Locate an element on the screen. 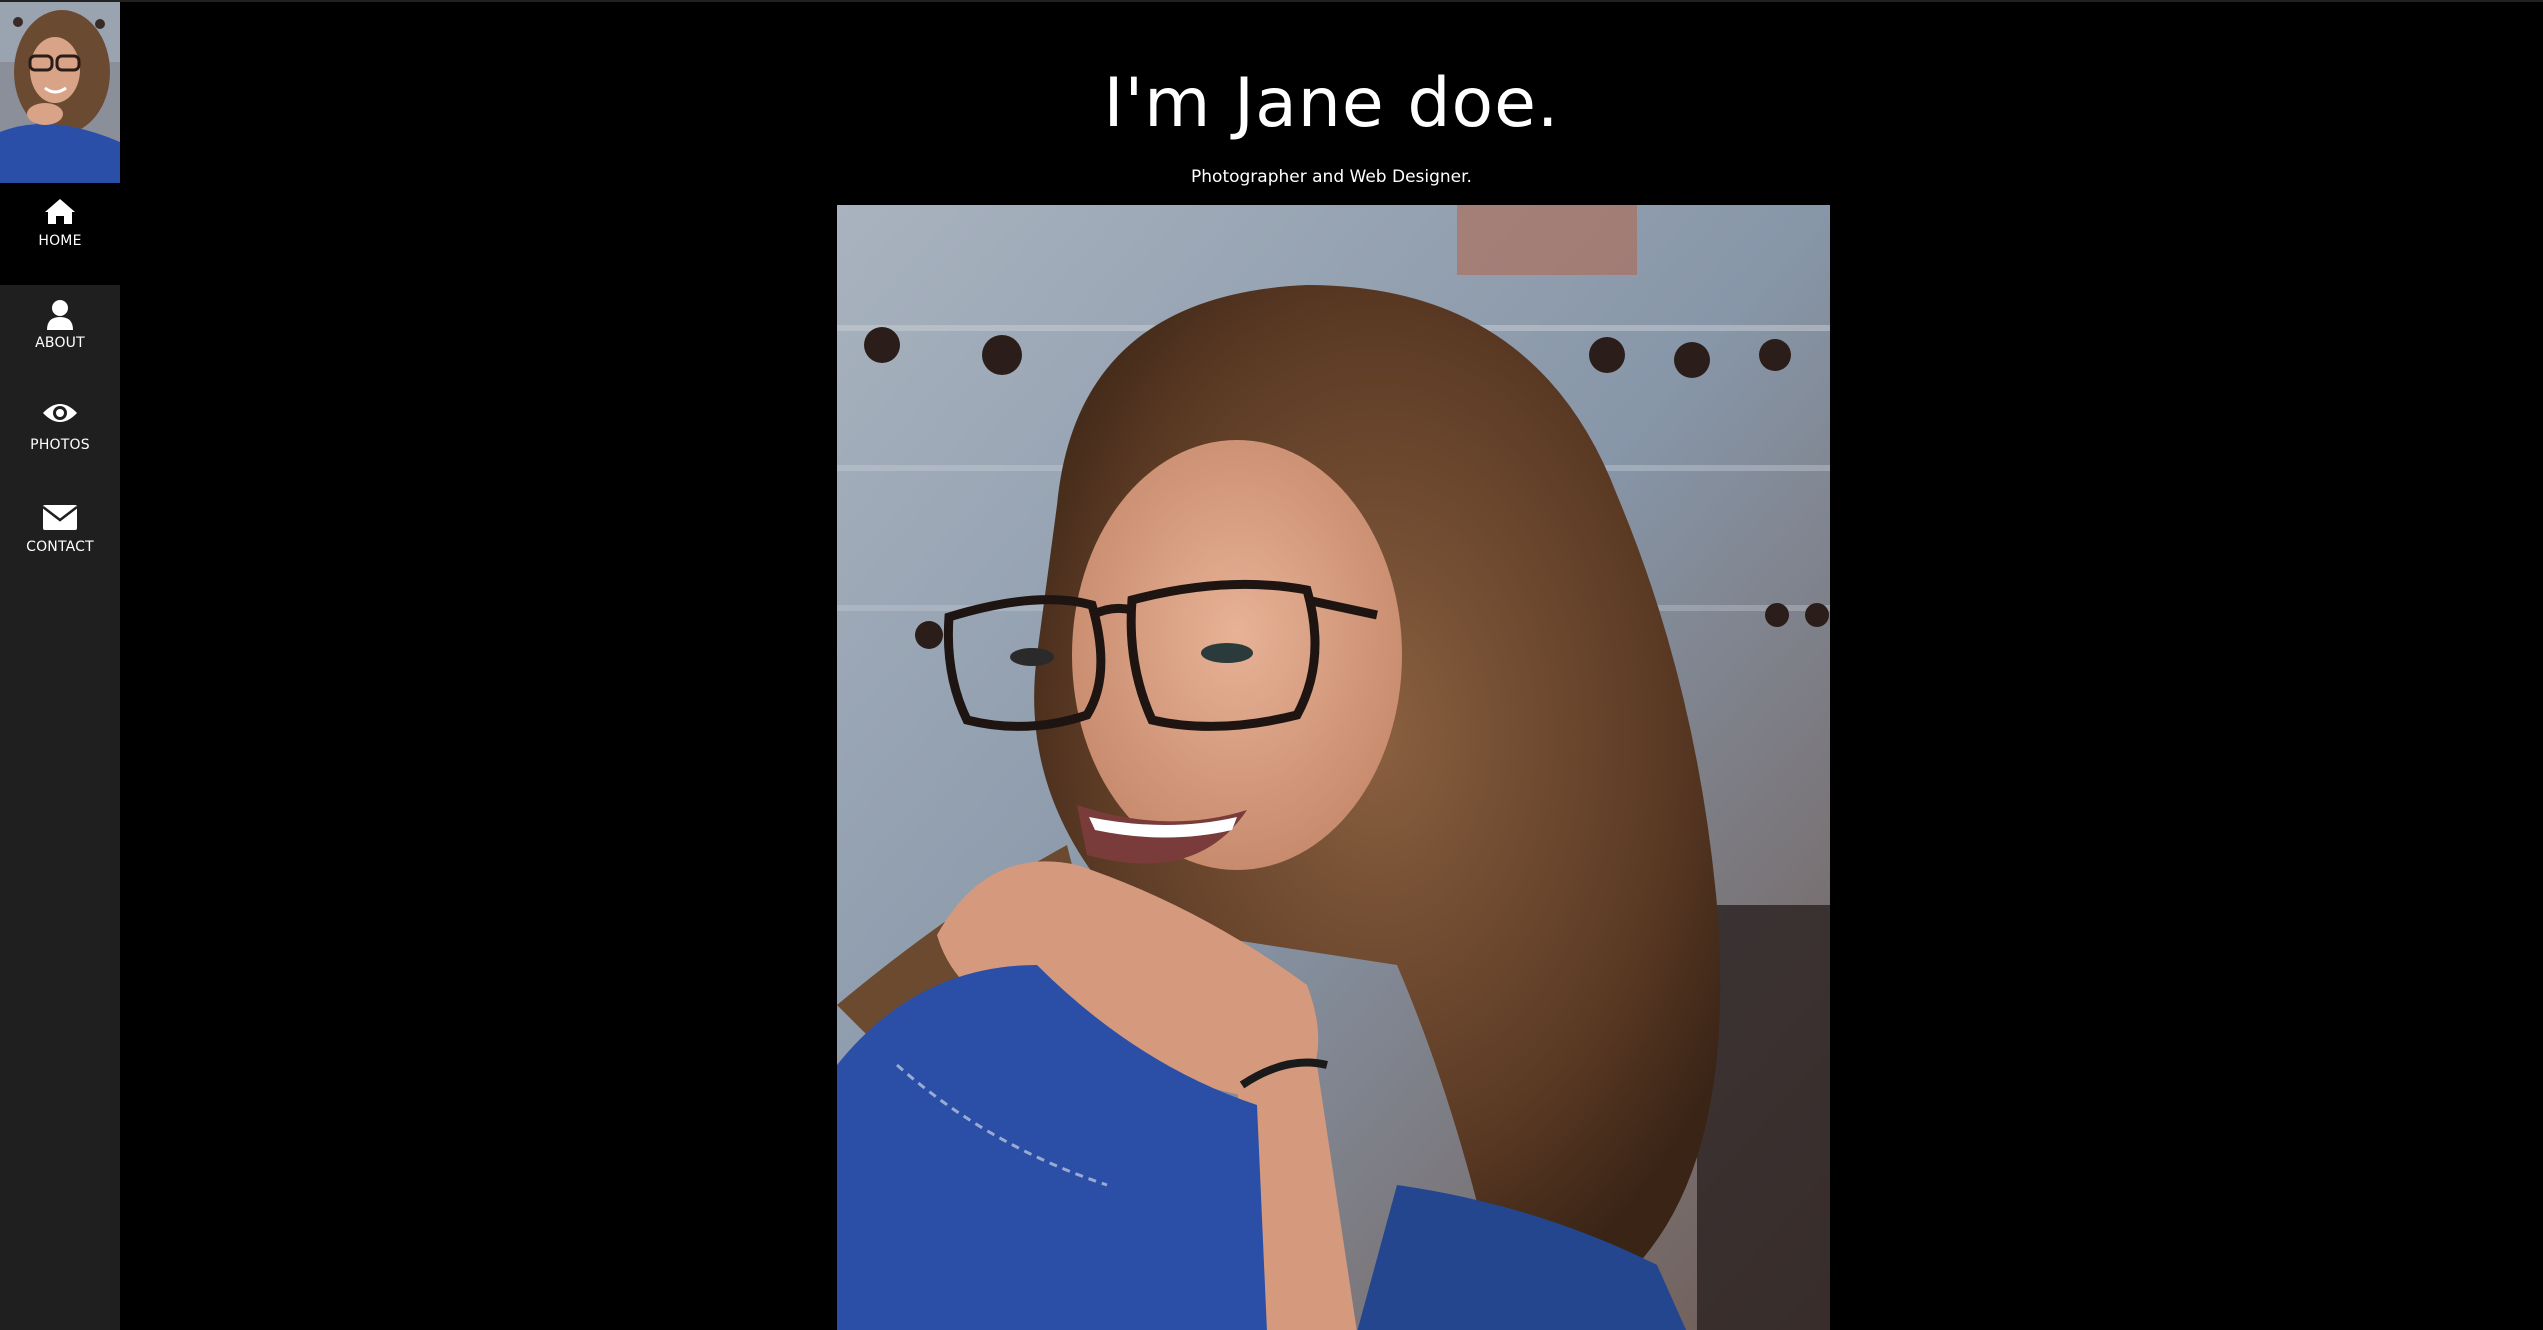  sidebar-item-label: PHOTOS is located at coordinates (60, 445).